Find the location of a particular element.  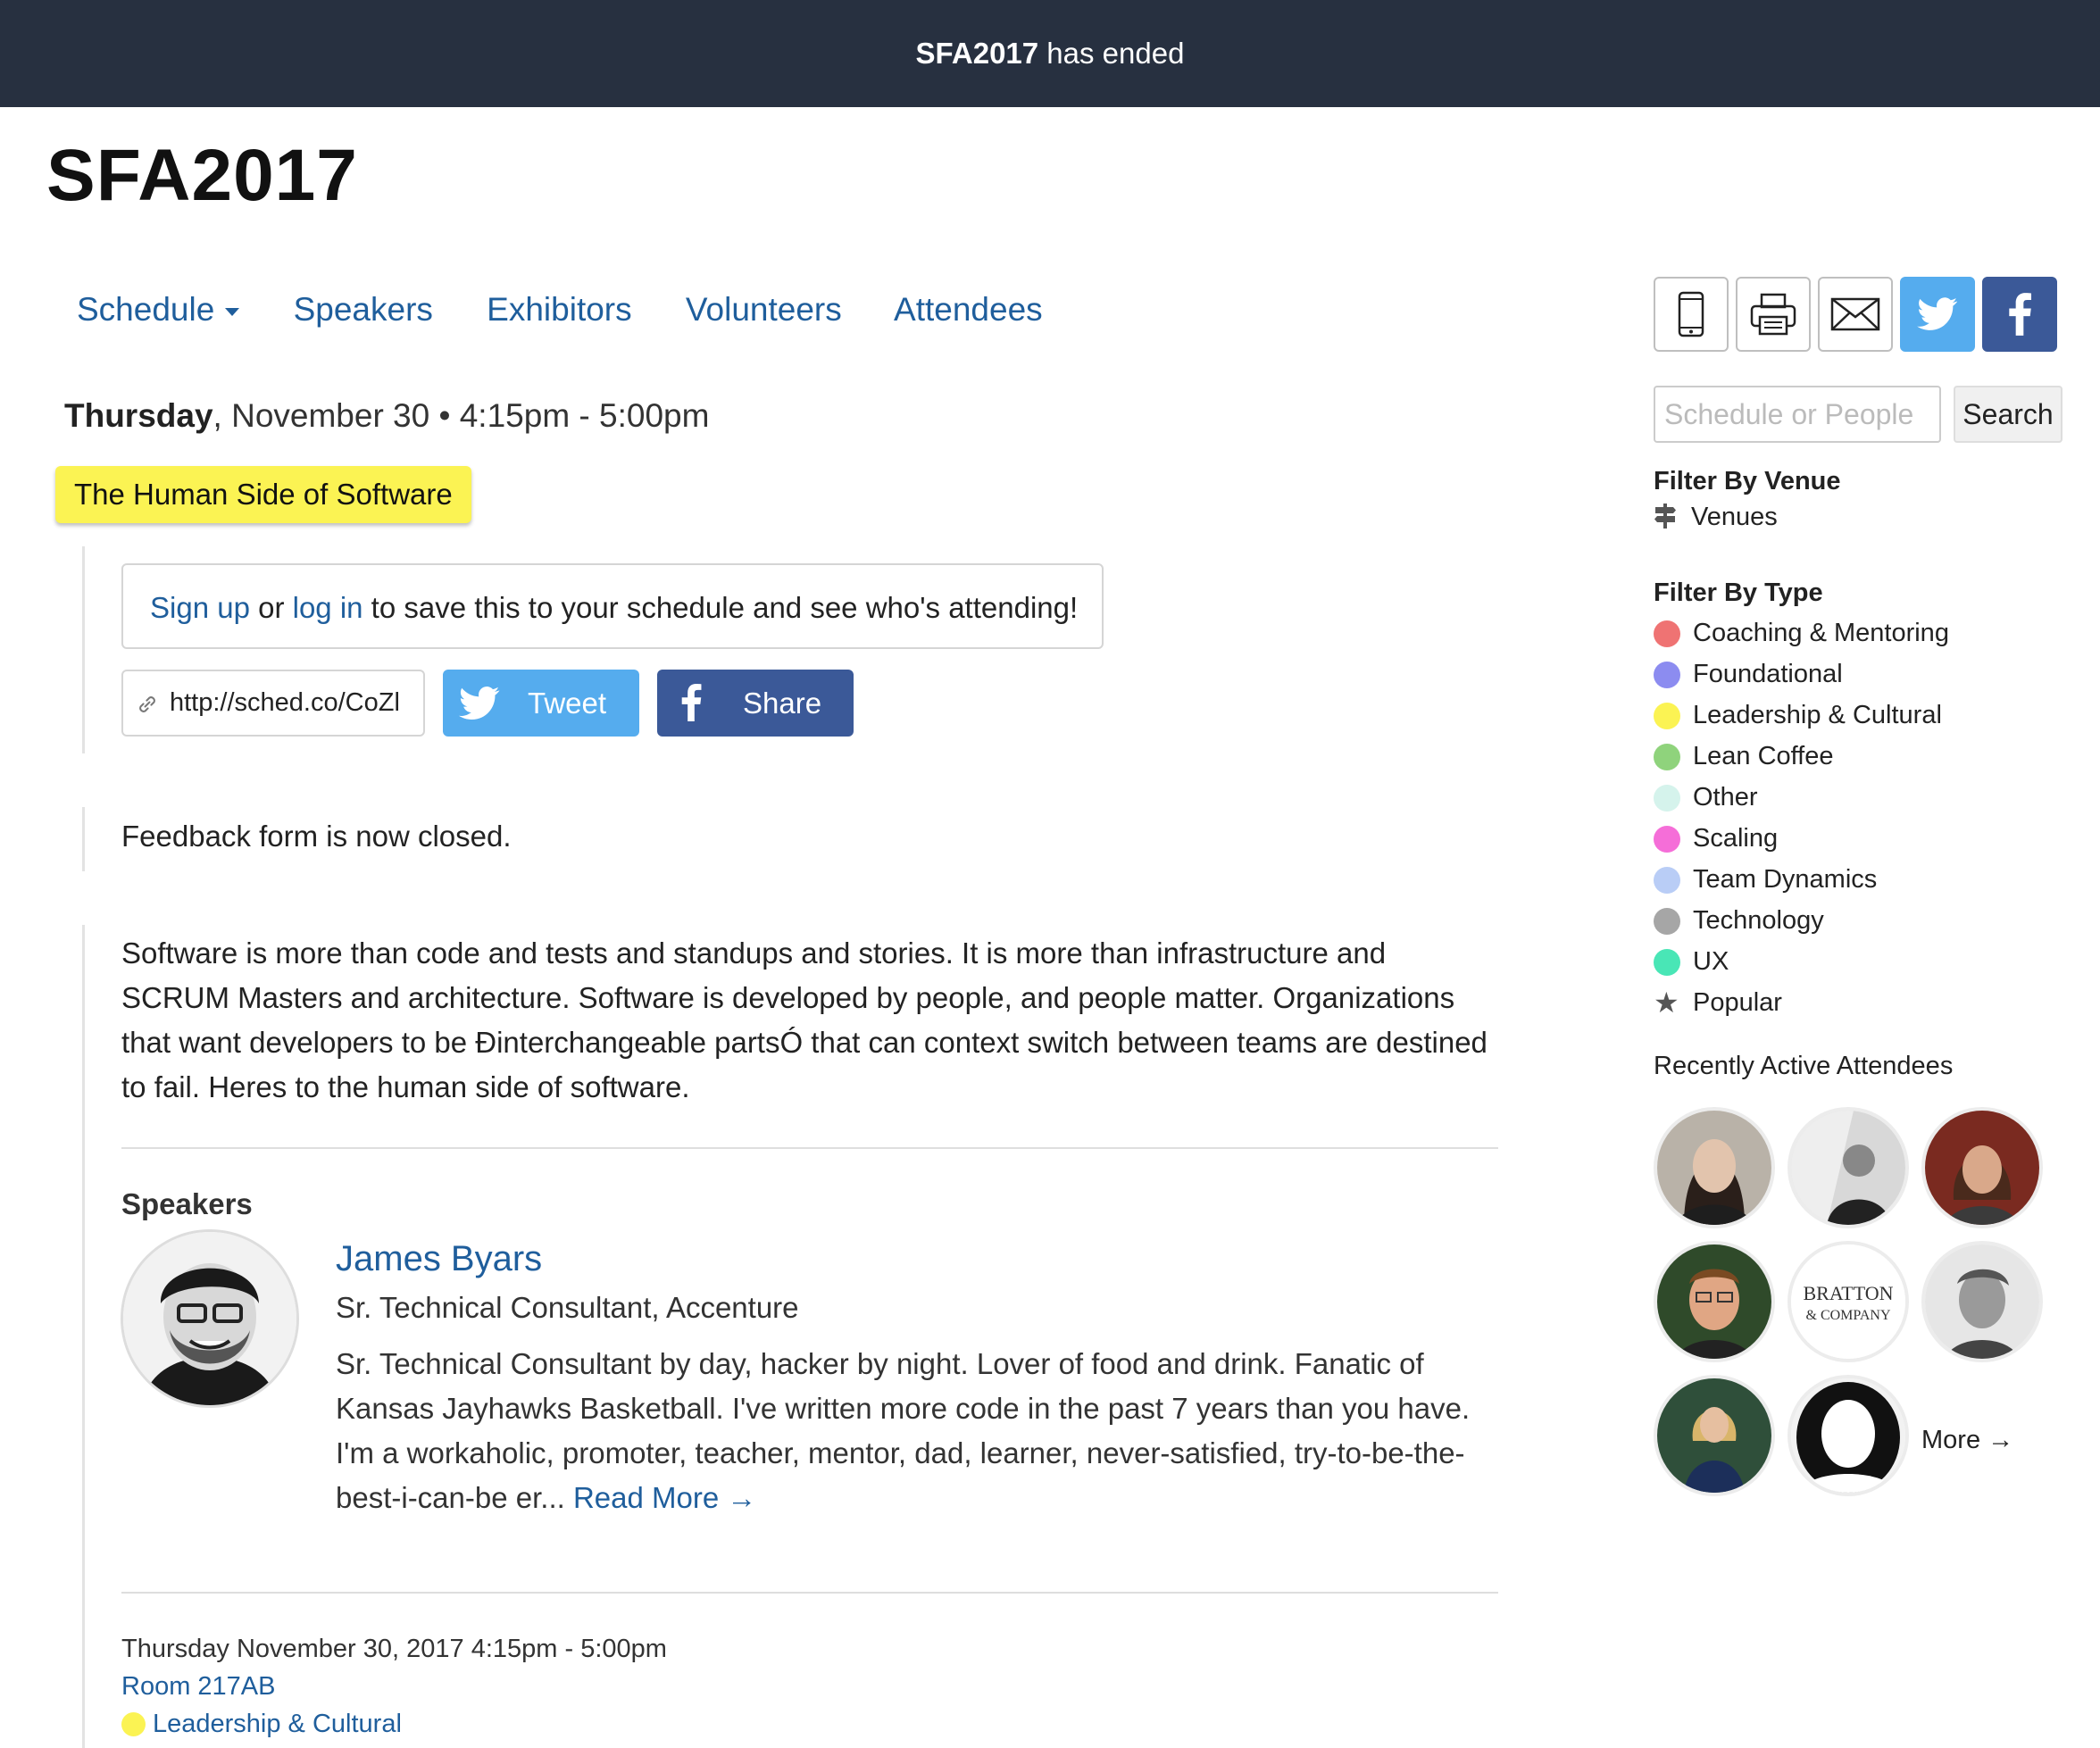

type-filter-foundational: Foundational is located at coordinates (1802, 674).